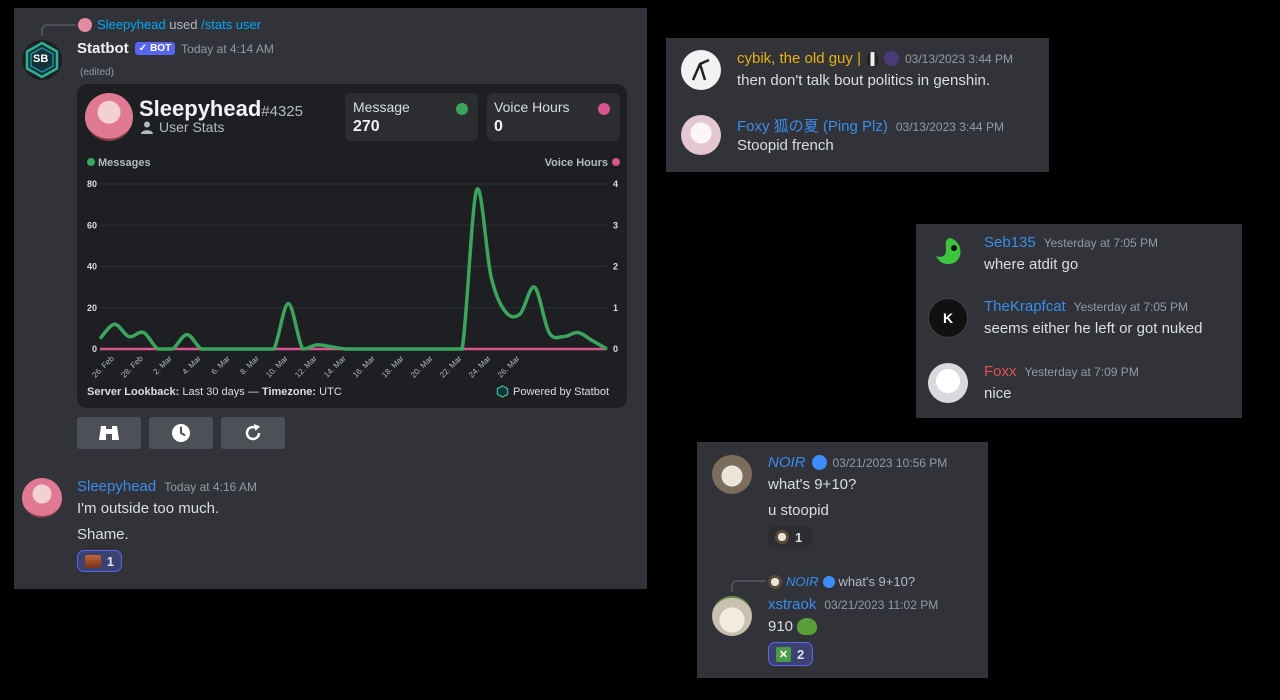  Describe the element at coordinates (162, 365) in the screenshot. I see `x-tick-label: 2. Mar` at that location.